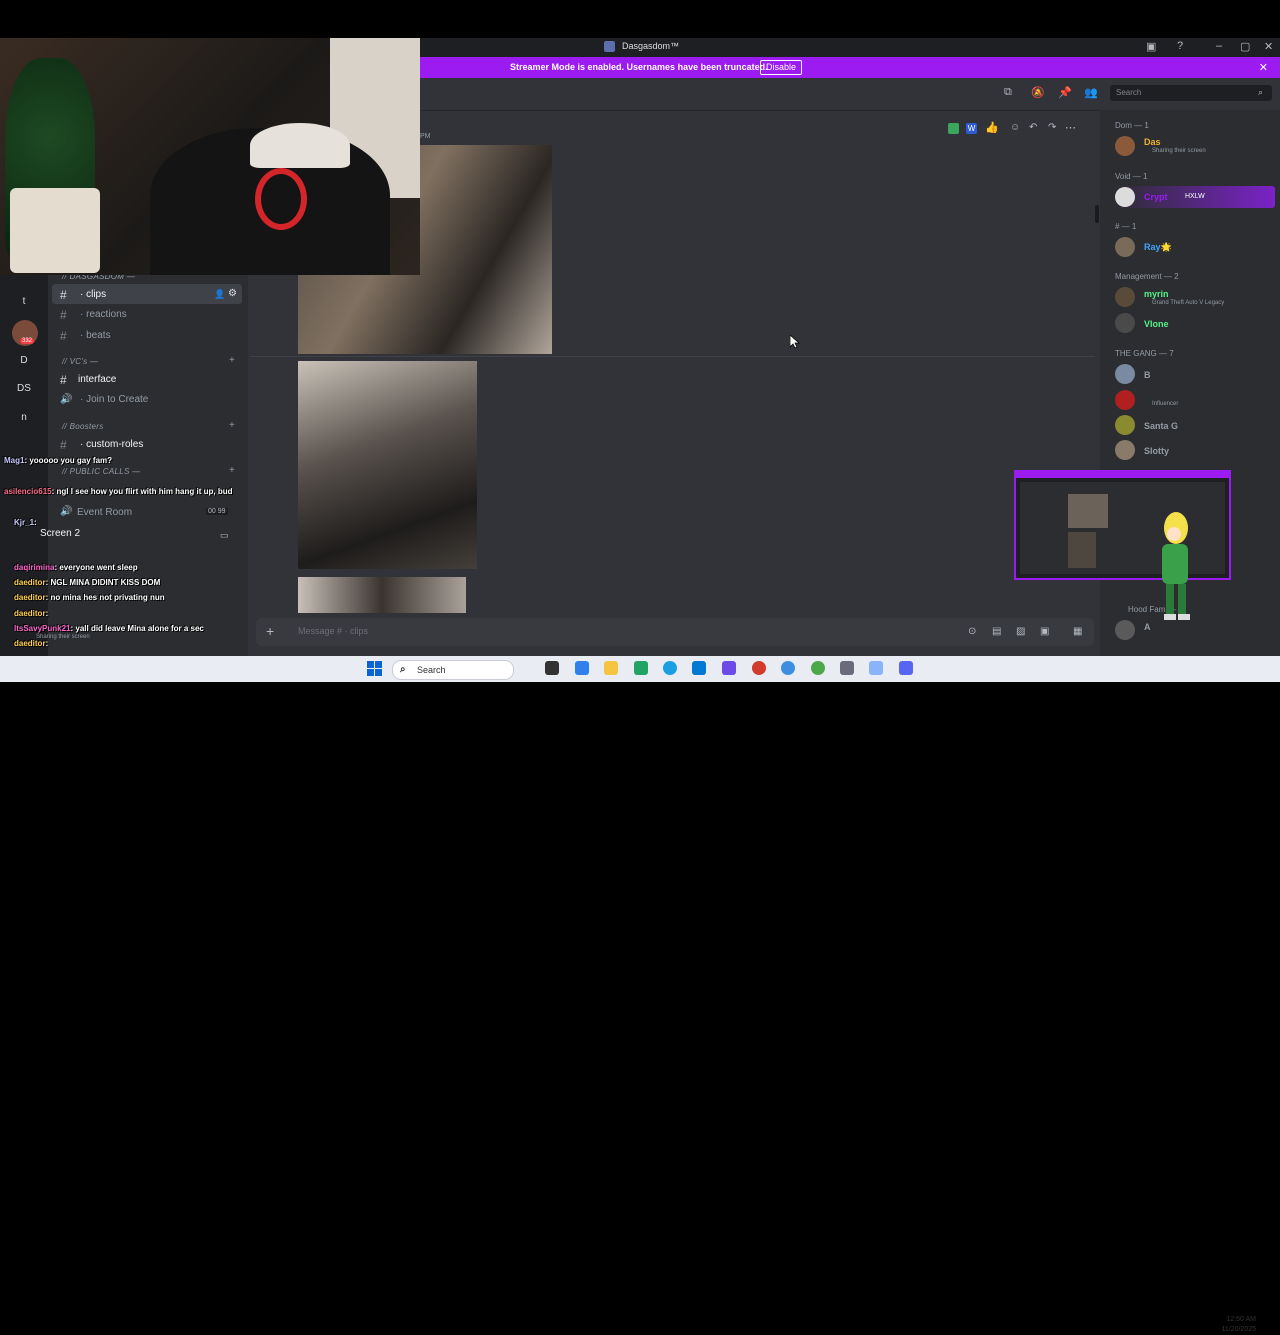 This screenshot has height=1335, width=1280. I want to click on add-attachment-icon: +, so click(270, 631).